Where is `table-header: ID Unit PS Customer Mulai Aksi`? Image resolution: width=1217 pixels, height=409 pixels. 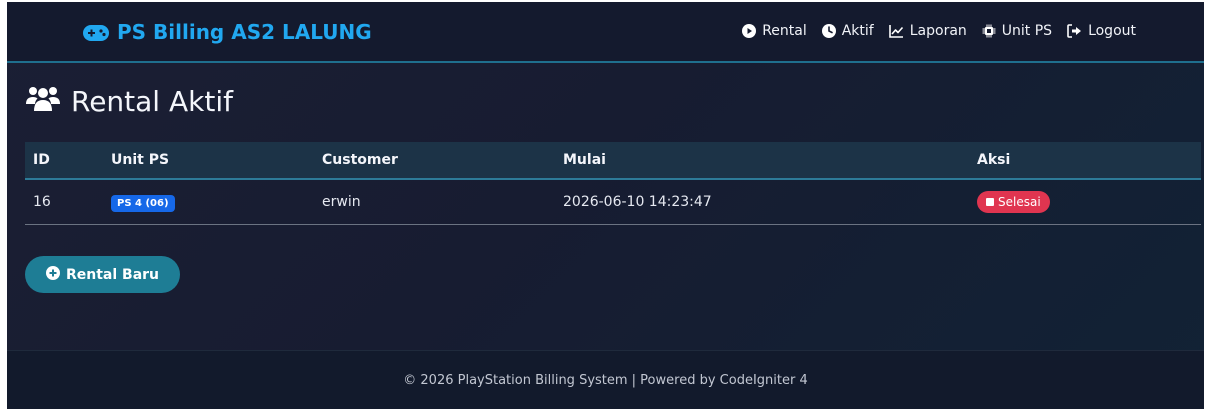 table-header: ID Unit PS Customer Mulai Aksi is located at coordinates (613, 161).